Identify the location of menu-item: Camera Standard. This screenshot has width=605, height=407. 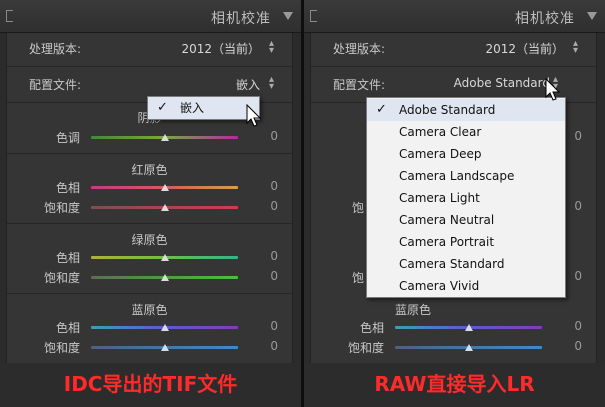
(466, 264).